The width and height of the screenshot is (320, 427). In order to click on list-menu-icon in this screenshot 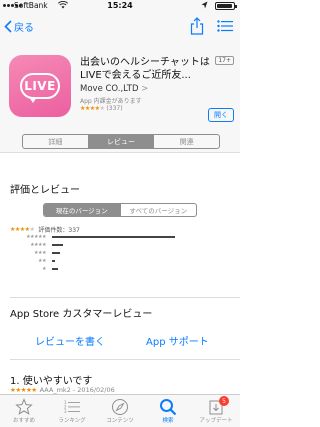, I will do `click(225, 26)`.